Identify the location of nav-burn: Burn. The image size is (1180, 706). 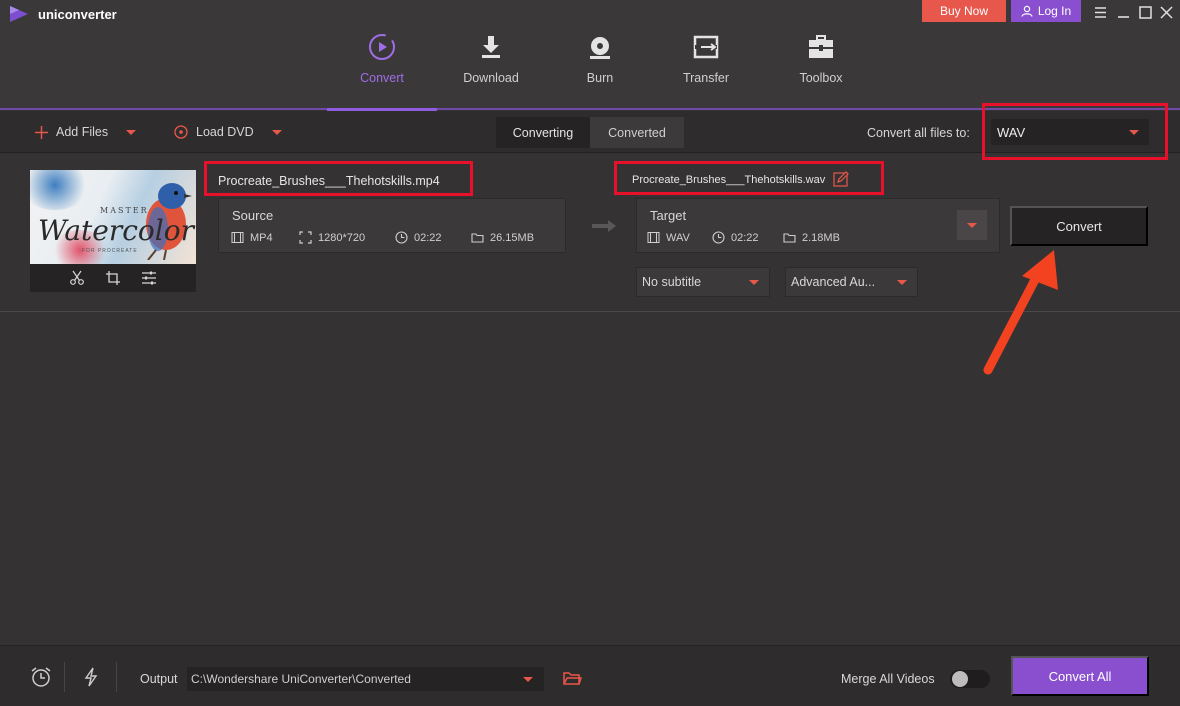
(600, 70).